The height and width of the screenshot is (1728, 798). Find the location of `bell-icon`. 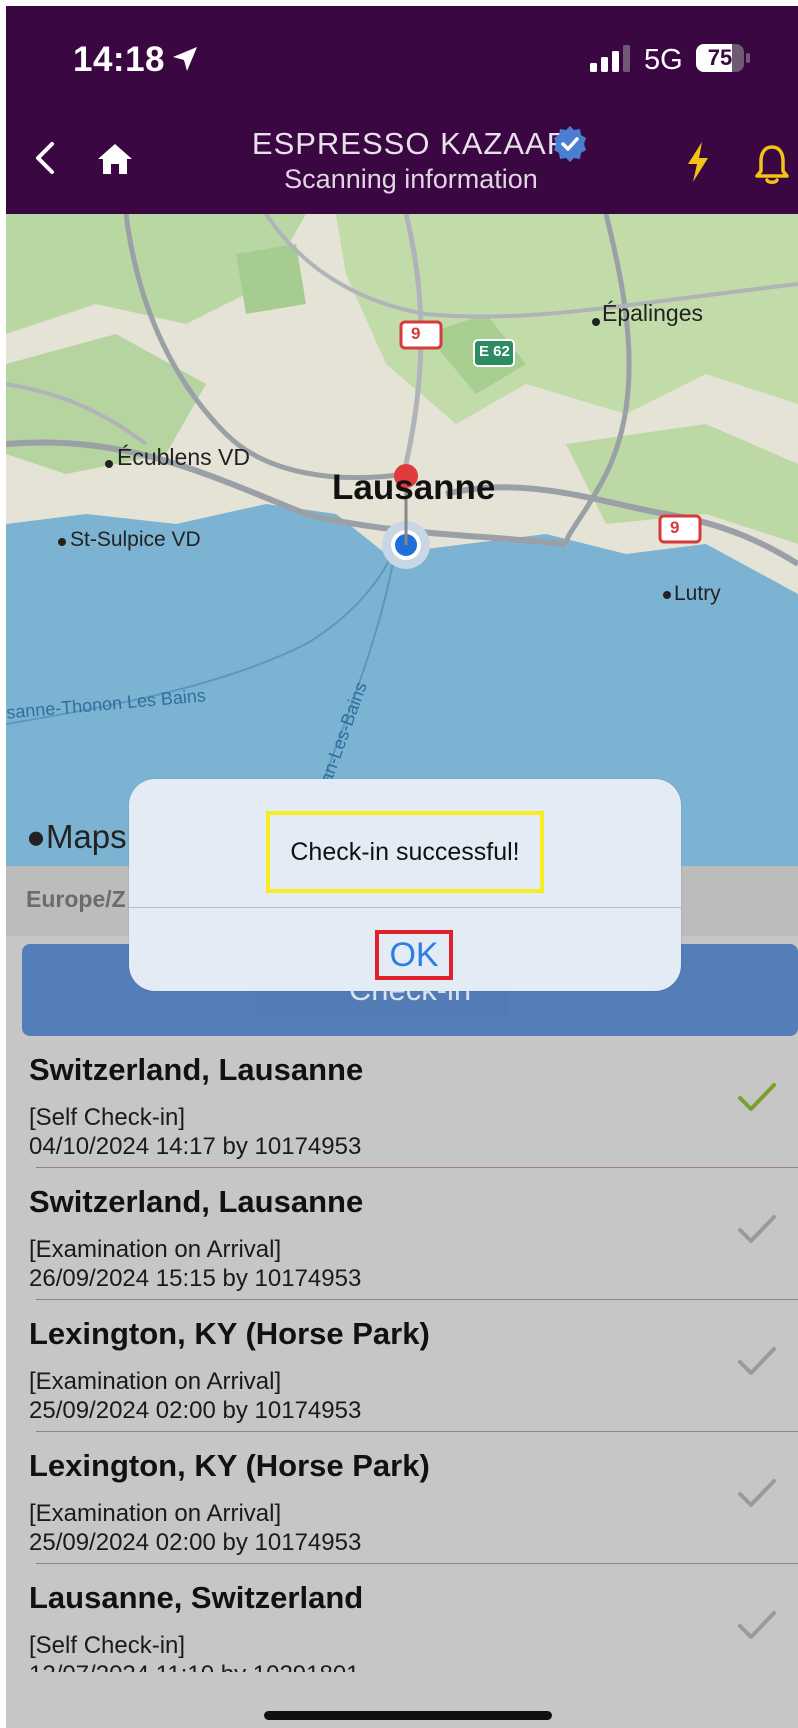

bell-icon is located at coordinates (772, 164).